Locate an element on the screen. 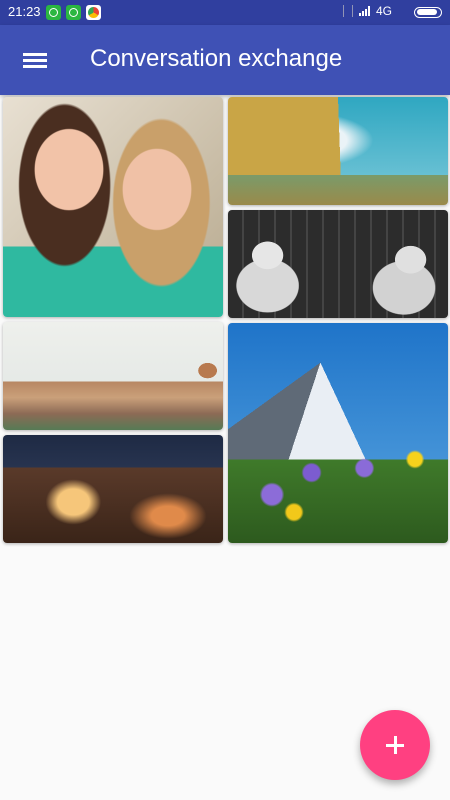  gallery-image-florence is located at coordinates (113, 376).